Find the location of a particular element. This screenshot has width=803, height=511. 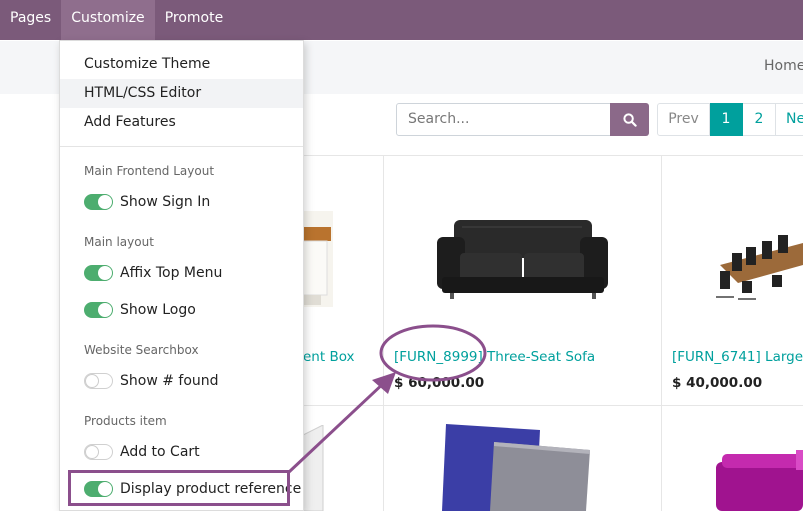

annotation-overlay is located at coordinates (387, 399).